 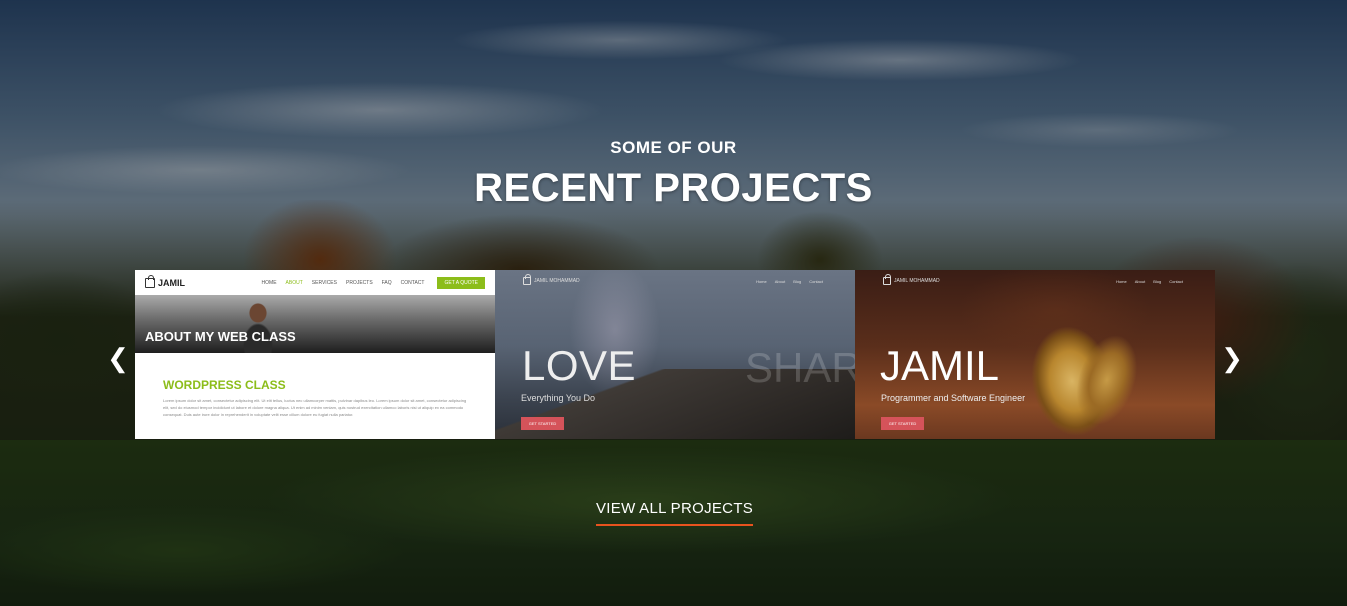 What do you see at coordinates (940, 365) in the screenshot?
I see `slide-headline: JAMIL` at bounding box center [940, 365].